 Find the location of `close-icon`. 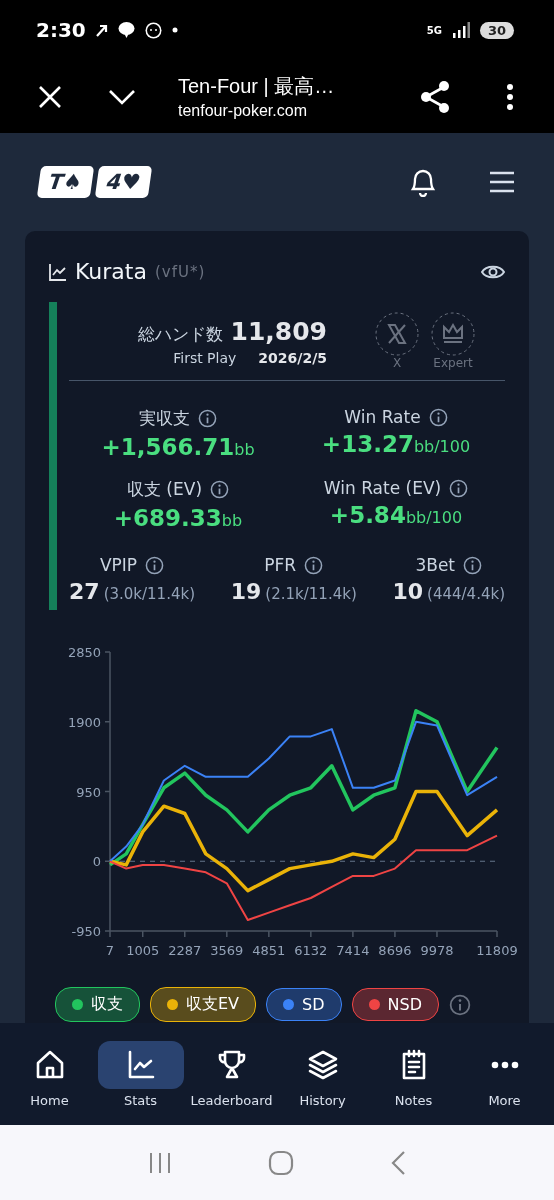

close-icon is located at coordinates (50, 96).